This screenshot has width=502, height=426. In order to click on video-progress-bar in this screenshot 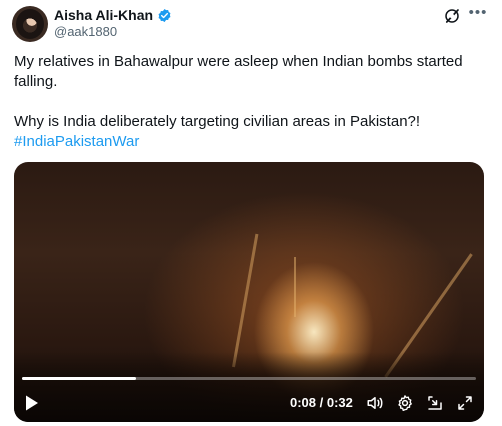, I will do `click(249, 378)`.